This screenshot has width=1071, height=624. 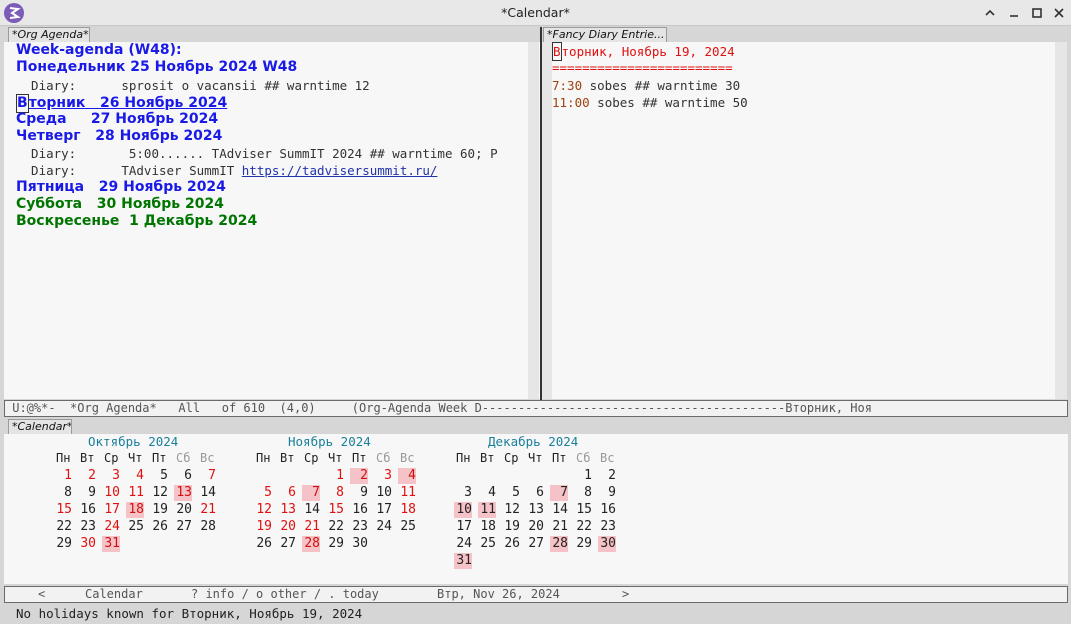 I want to click on agenda-day-thu: Четверг 28 Ноябрь 2024, so click(x=119, y=136).